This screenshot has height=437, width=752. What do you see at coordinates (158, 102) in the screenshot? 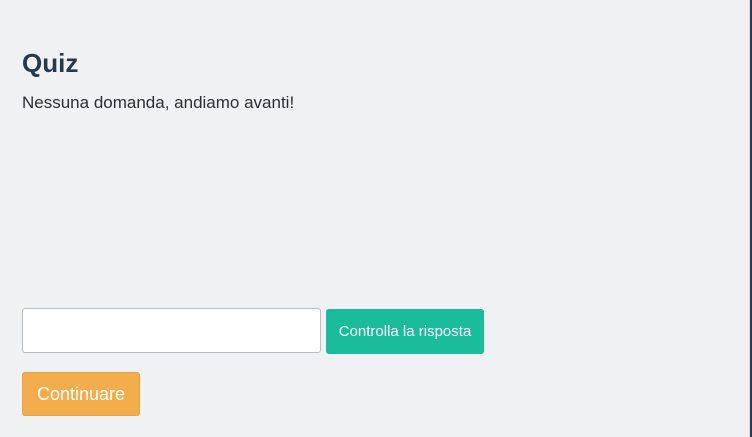
I see `quiz-message: Nessuna domanda, andiamo avanti!` at bounding box center [158, 102].